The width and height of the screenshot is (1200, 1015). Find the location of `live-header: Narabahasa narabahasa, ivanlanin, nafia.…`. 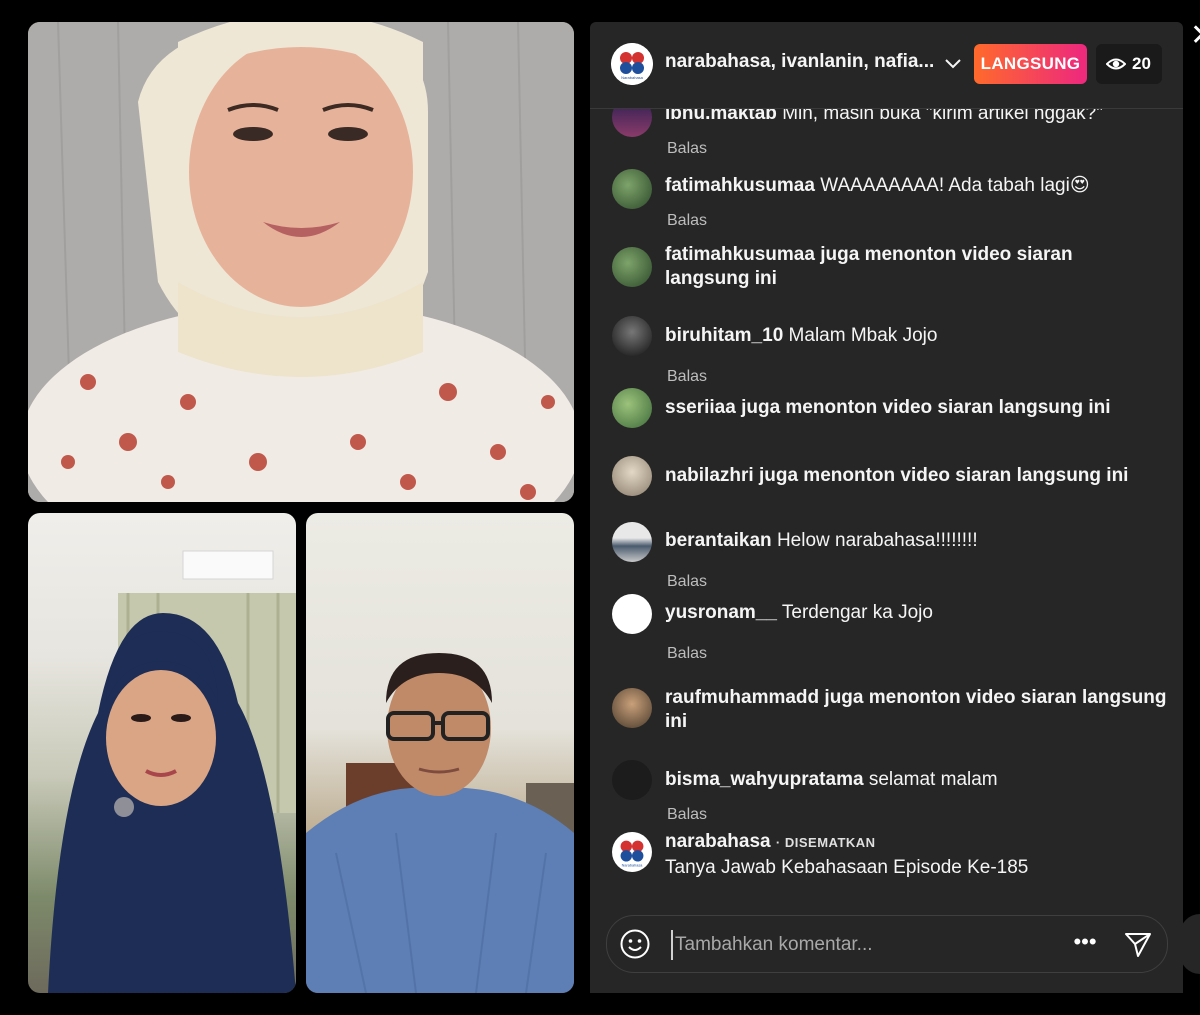

live-header: Narabahasa narabahasa, ivanlanin, nafia.… is located at coordinates (886, 65).